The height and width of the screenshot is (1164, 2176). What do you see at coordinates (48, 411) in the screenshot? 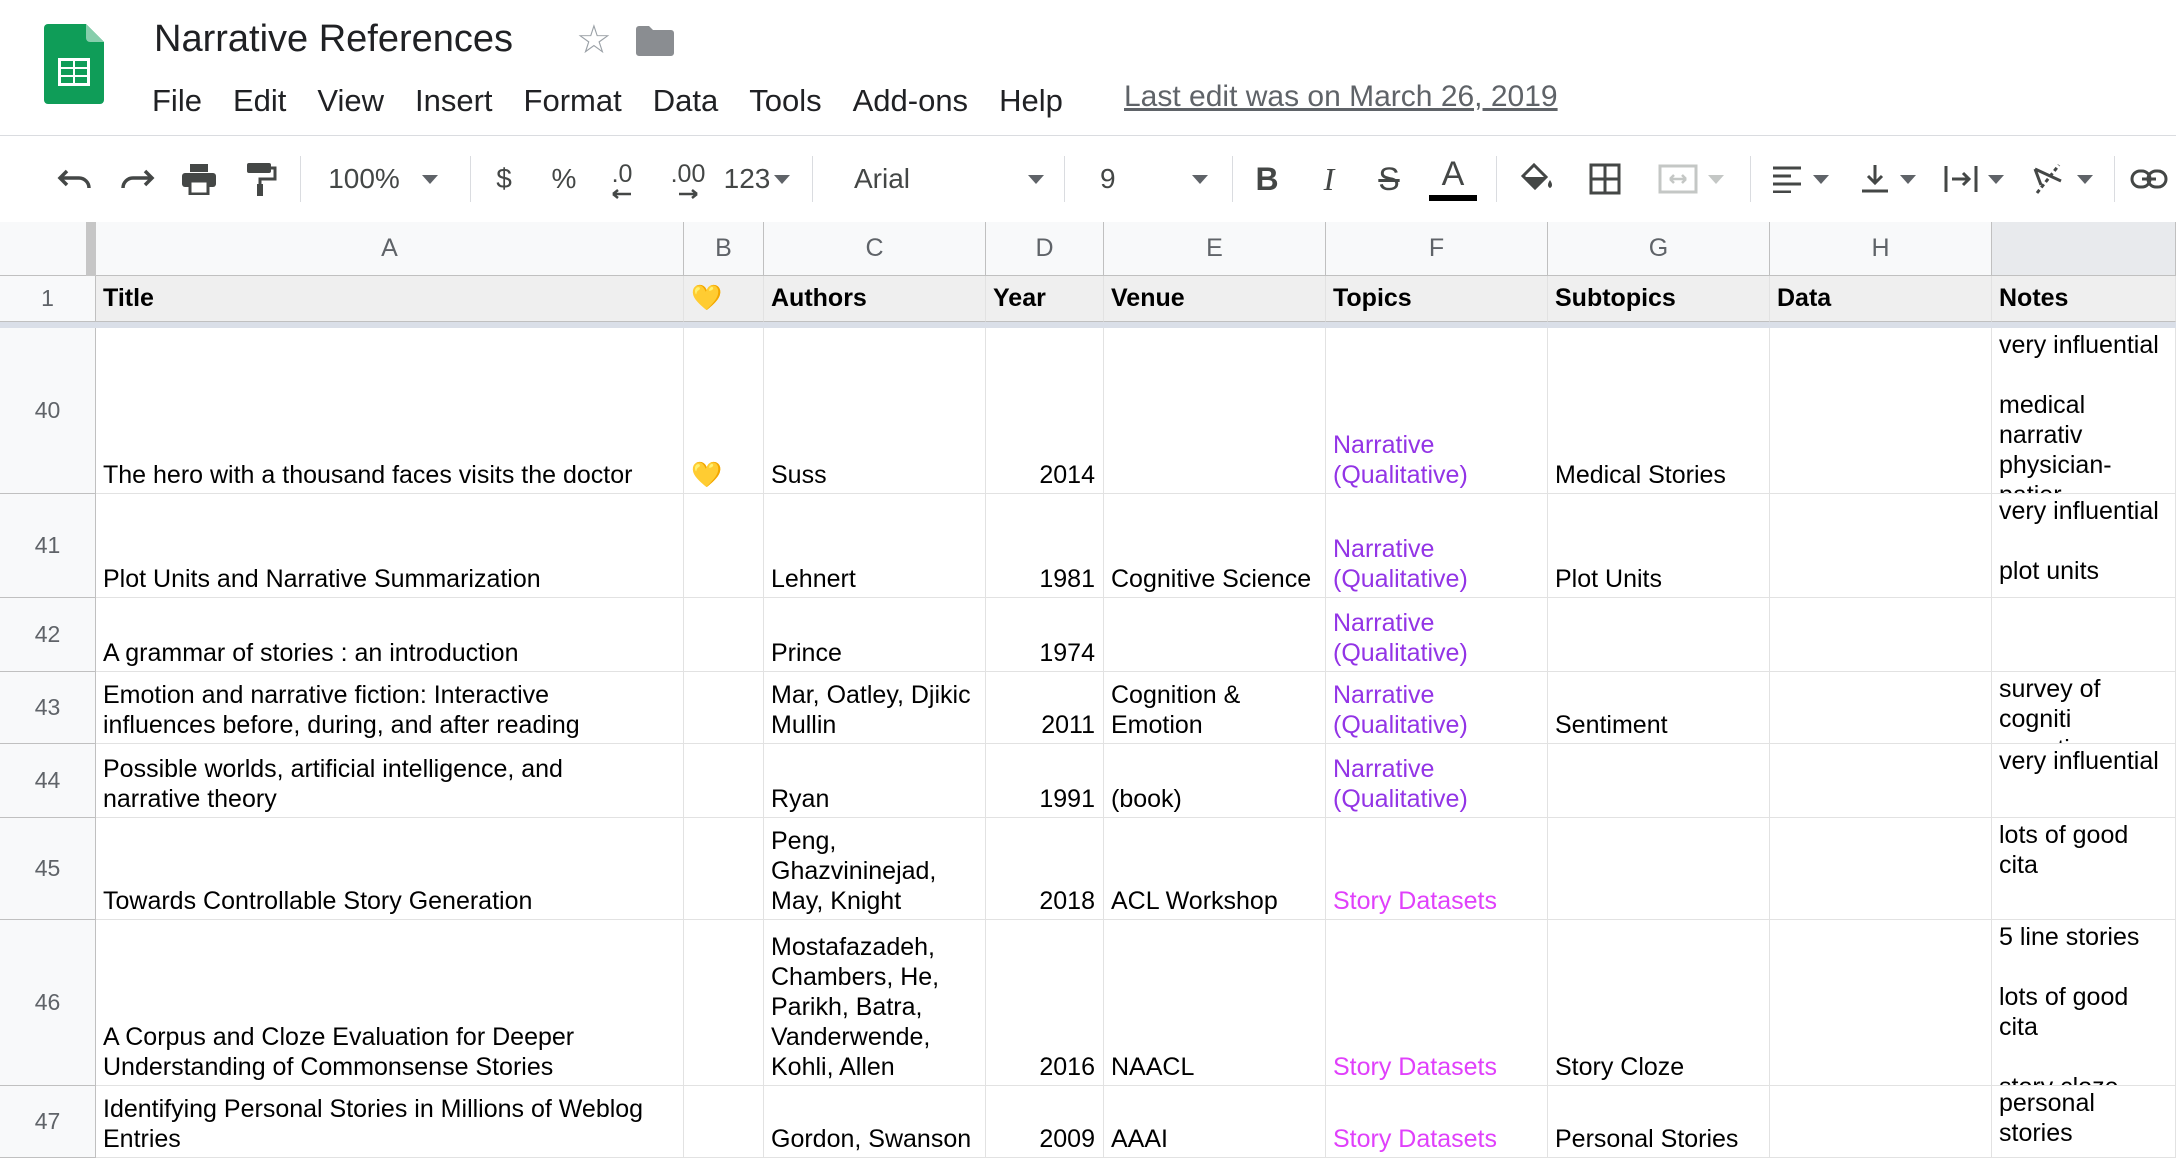
I see `row-header: 40` at bounding box center [48, 411].